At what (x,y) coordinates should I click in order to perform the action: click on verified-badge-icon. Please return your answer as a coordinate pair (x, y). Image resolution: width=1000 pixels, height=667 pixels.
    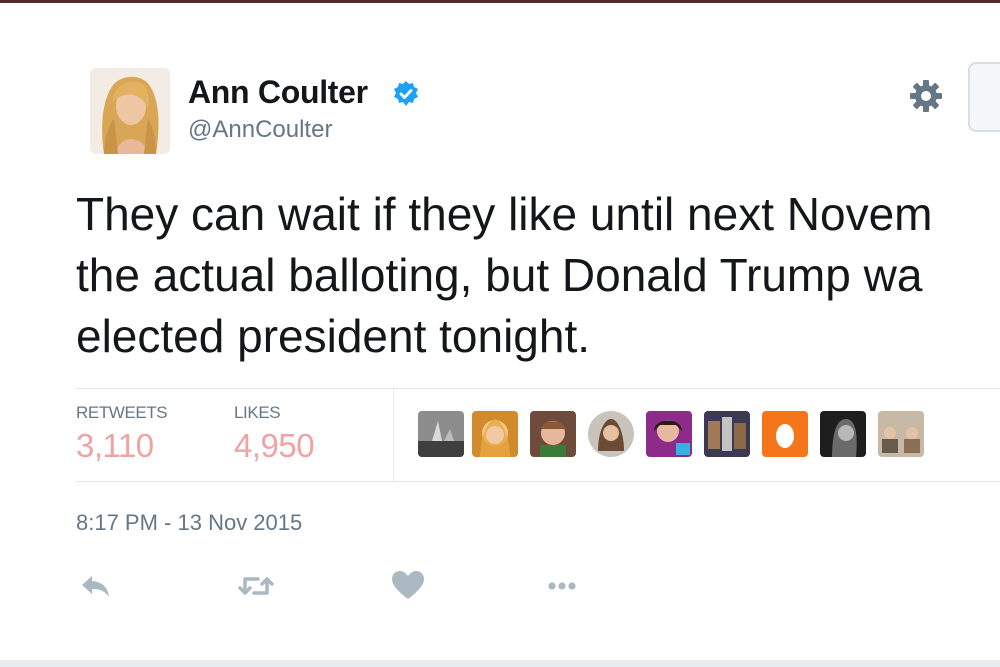
    Looking at the image, I should click on (406, 94).